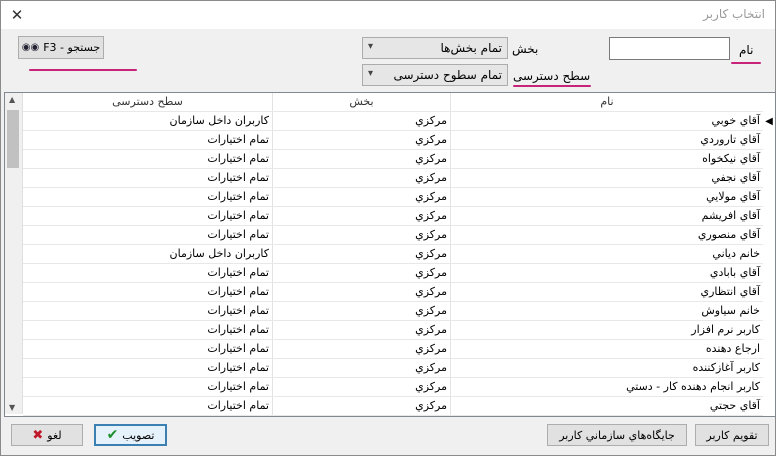  I want to click on ink-underline-access, so click(552, 86).